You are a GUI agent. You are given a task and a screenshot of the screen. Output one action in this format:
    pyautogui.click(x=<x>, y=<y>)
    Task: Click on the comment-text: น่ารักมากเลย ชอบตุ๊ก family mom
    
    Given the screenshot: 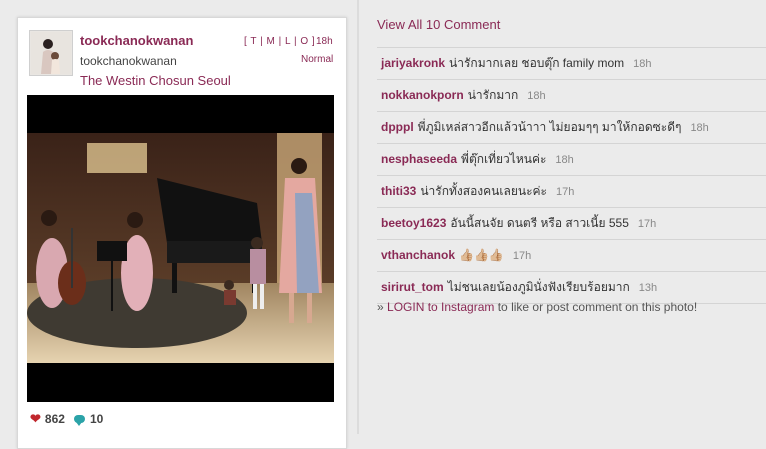 What is the action you would take?
    pyautogui.click(x=537, y=63)
    